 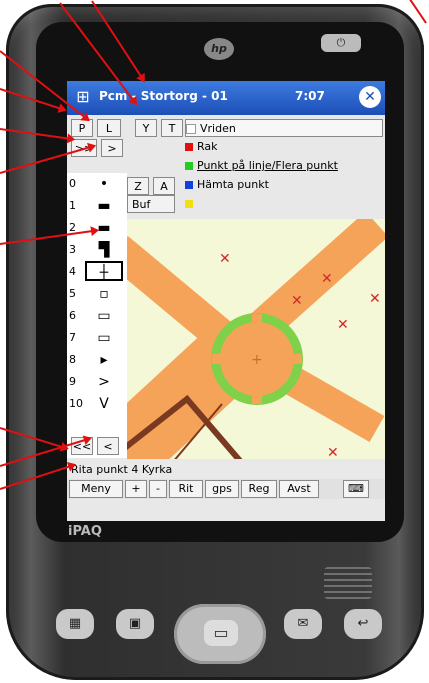 What do you see at coordinates (104, 206) in the screenshot?
I see `symbol-item: ▬` at bounding box center [104, 206].